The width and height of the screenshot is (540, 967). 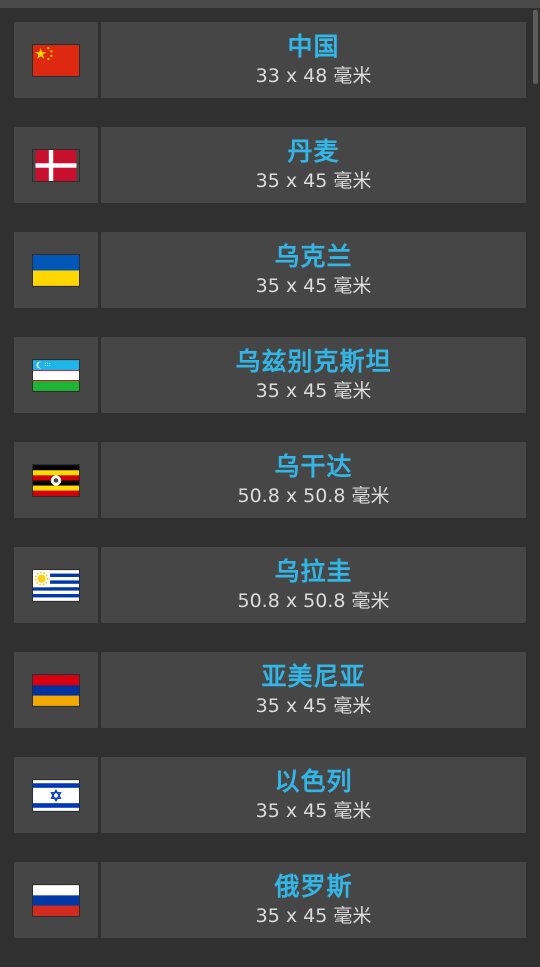 I want to click on info-cell: 亚美尼亚 35 x 45 毫米, so click(x=313, y=690).